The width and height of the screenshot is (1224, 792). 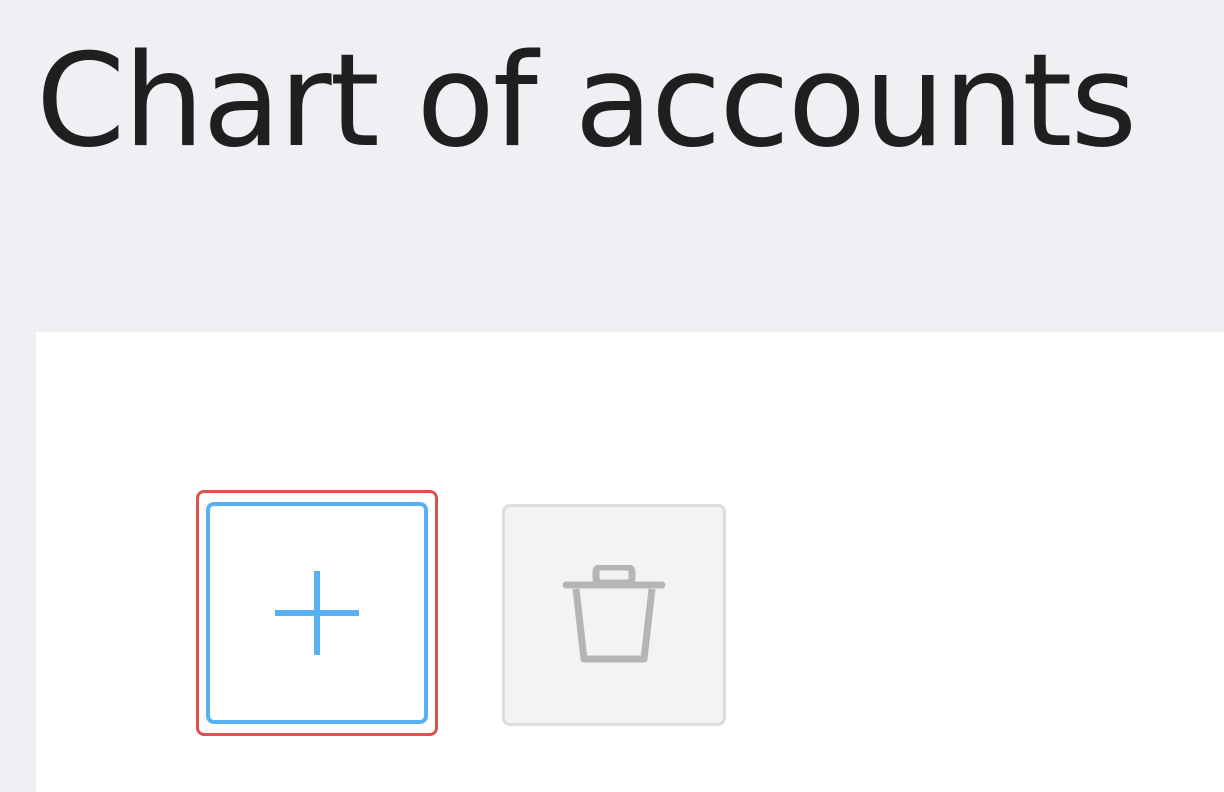 I want to click on plus-icon, so click(x=317, y=613).